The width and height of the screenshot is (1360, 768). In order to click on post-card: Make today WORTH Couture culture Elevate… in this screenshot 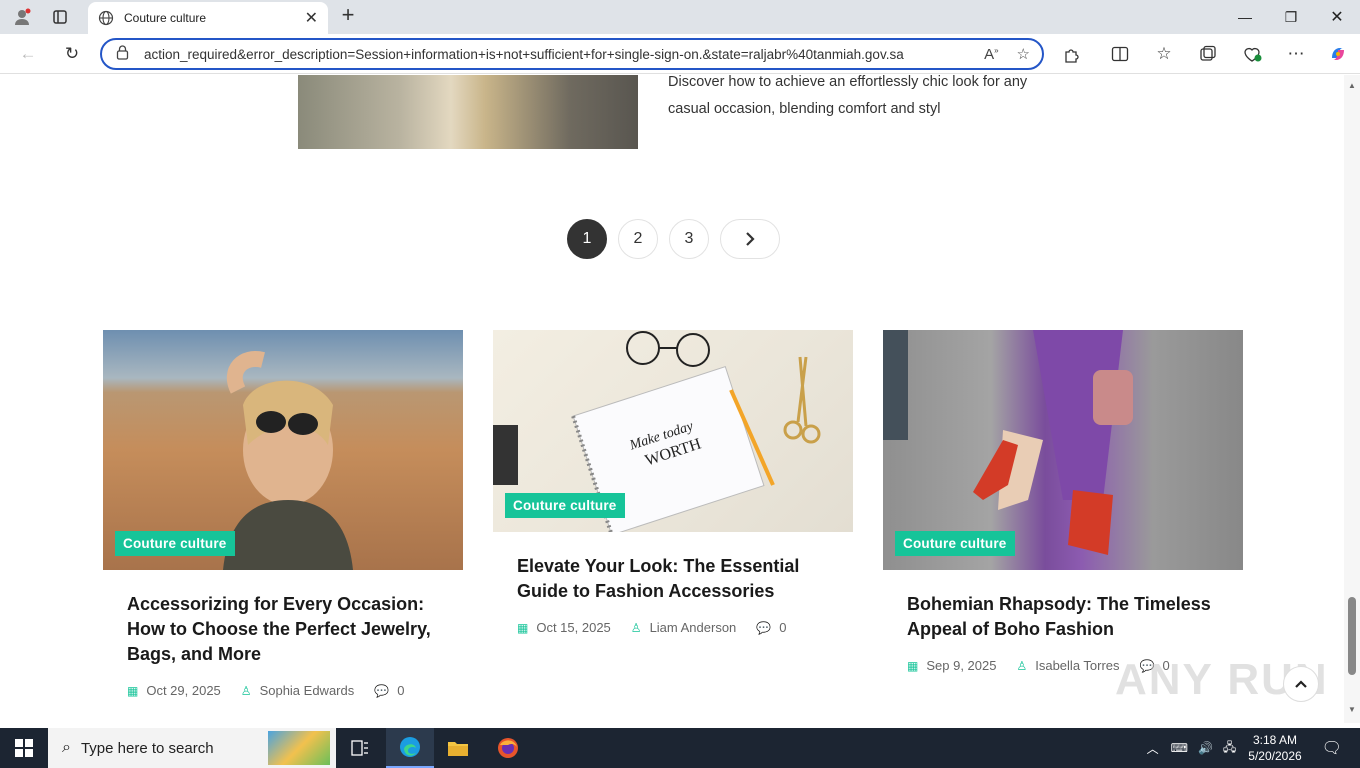, I will do `click(673, 482)`.